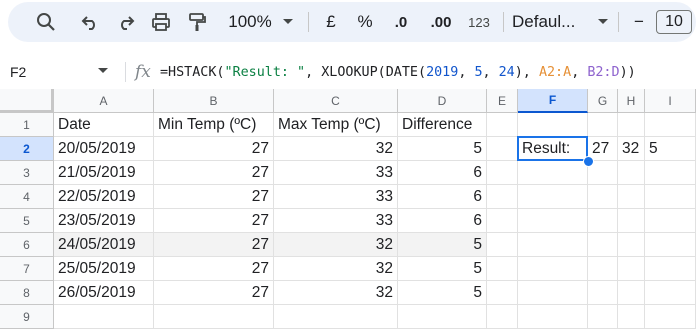 The image size is (696, 329). Describe the element at coordinates (670, 149) in the screenshot. I see `result-cell: 5` at that location.